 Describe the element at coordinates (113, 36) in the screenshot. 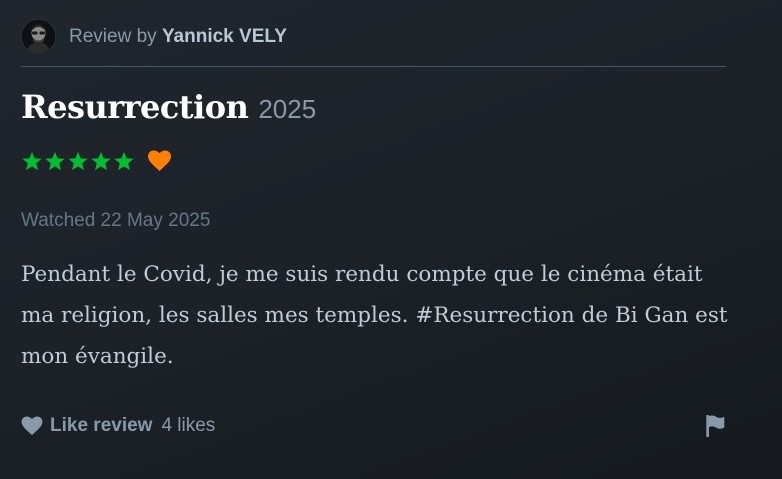

I see `review-prefix: Review by` at that location.